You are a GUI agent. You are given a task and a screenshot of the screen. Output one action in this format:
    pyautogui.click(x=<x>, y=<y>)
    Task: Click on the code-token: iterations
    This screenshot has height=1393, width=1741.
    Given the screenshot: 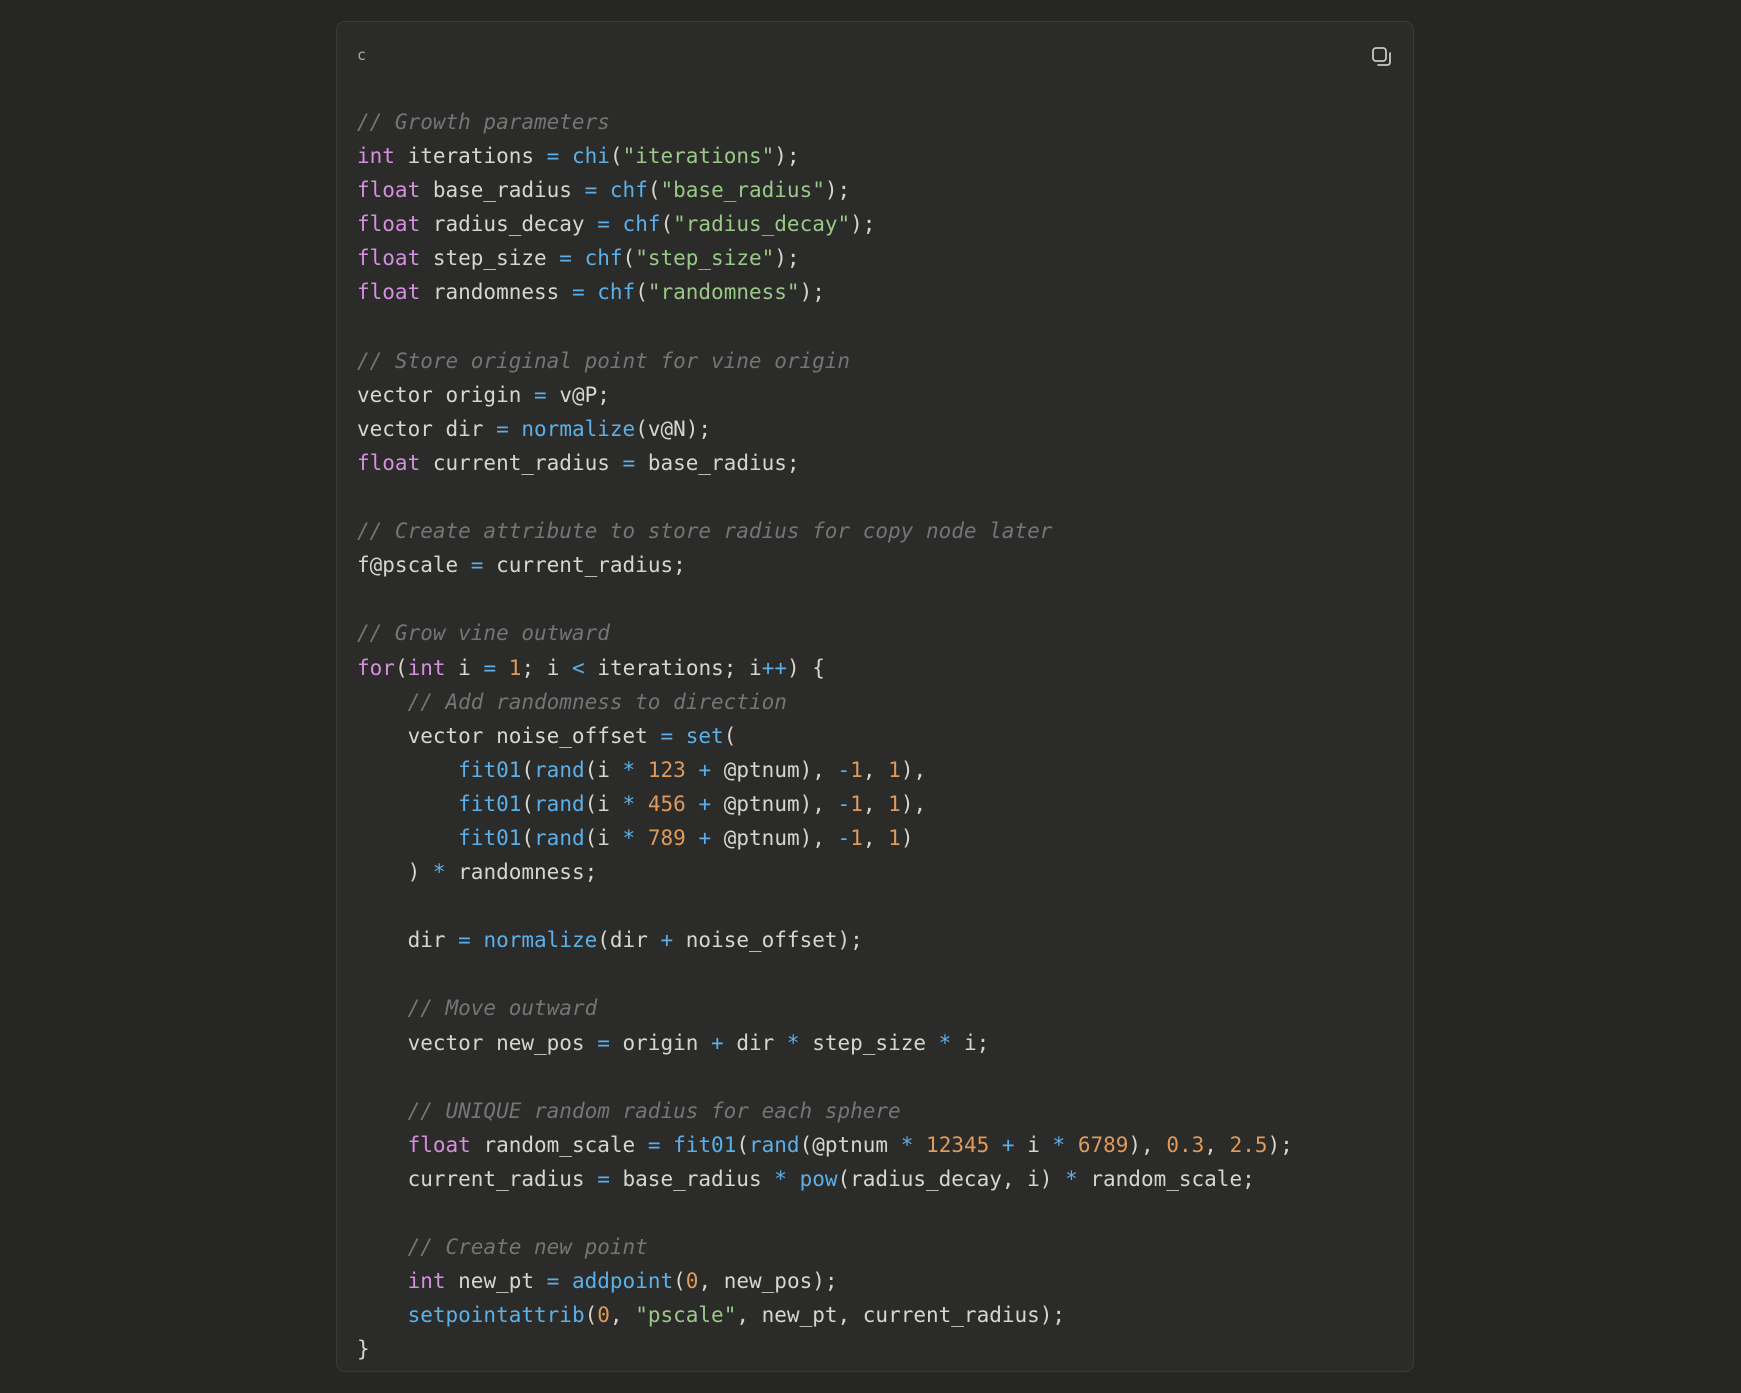 What is the action you would take?
    pyautogui.click(x=470, y=156)
    